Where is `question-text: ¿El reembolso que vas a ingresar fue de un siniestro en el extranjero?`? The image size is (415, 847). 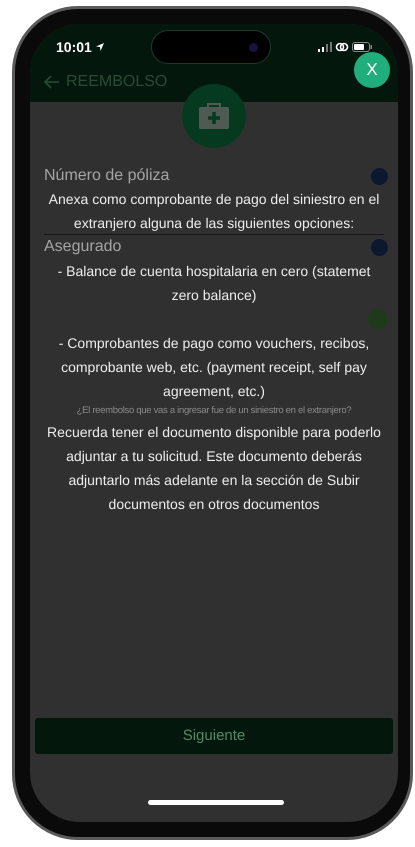 question-text: ¿El reembolso que vas a ingresar fue de un siniestro en el extranjero? is located at coordinates (214, 410).